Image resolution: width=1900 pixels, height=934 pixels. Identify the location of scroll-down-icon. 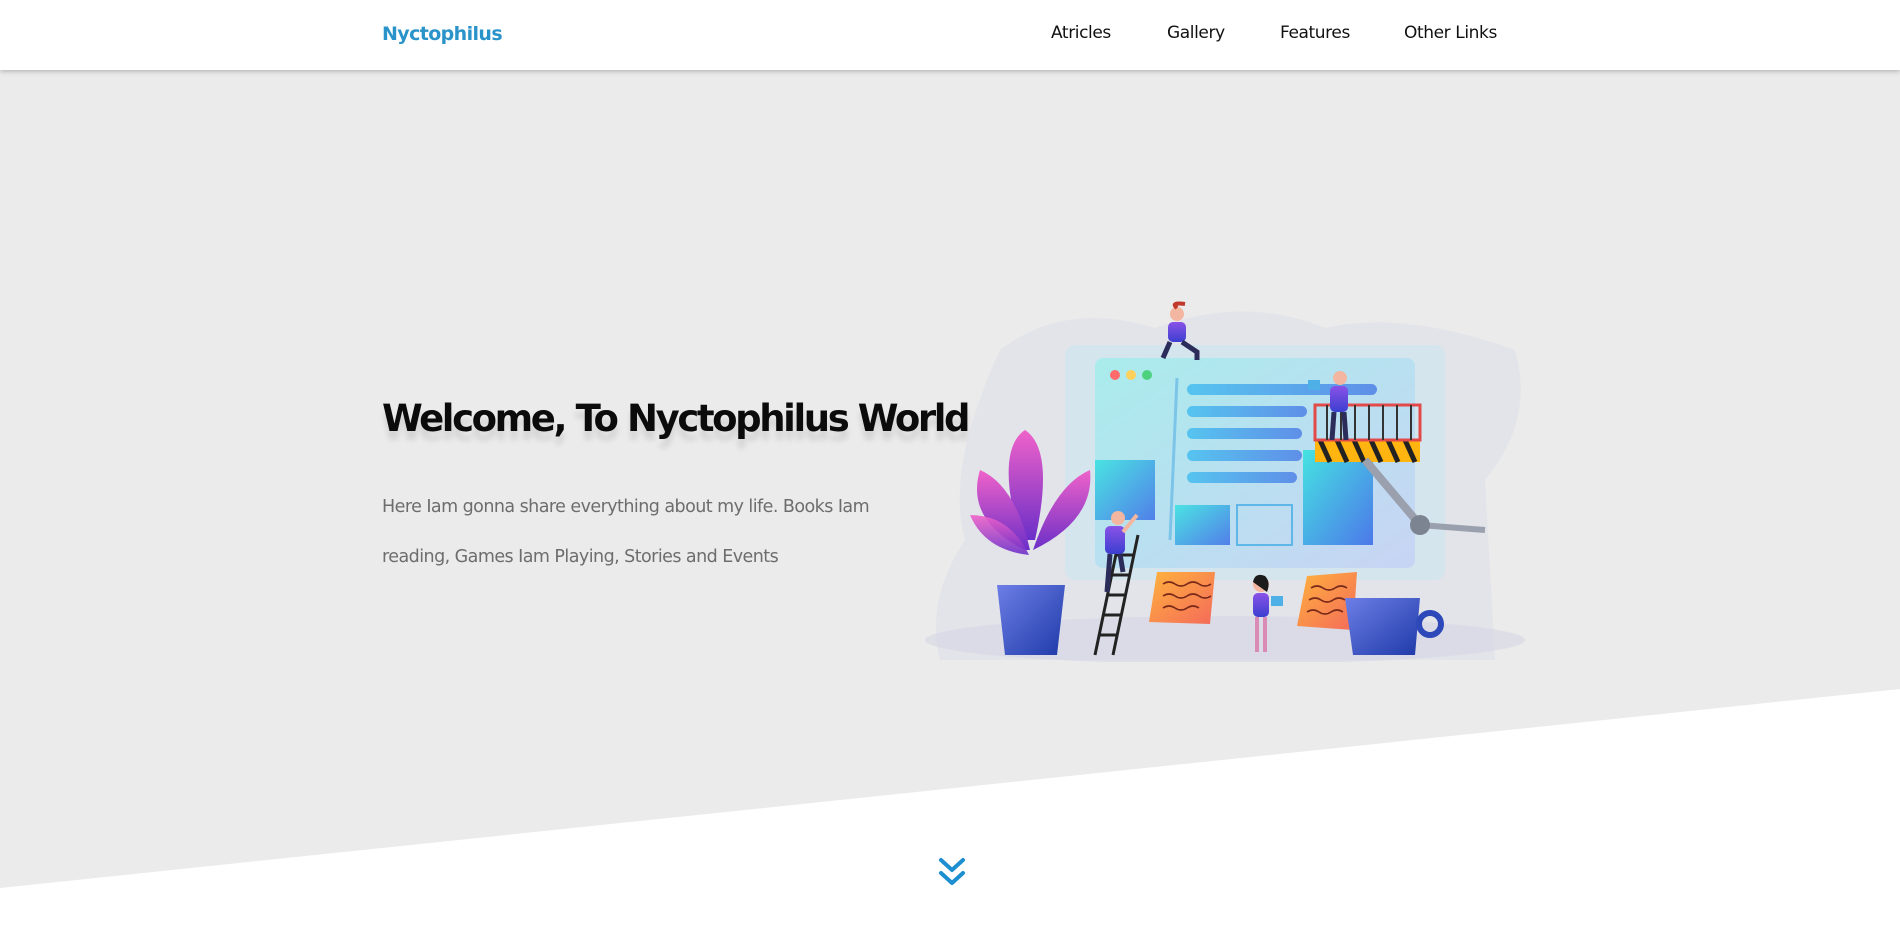
(952, 873).